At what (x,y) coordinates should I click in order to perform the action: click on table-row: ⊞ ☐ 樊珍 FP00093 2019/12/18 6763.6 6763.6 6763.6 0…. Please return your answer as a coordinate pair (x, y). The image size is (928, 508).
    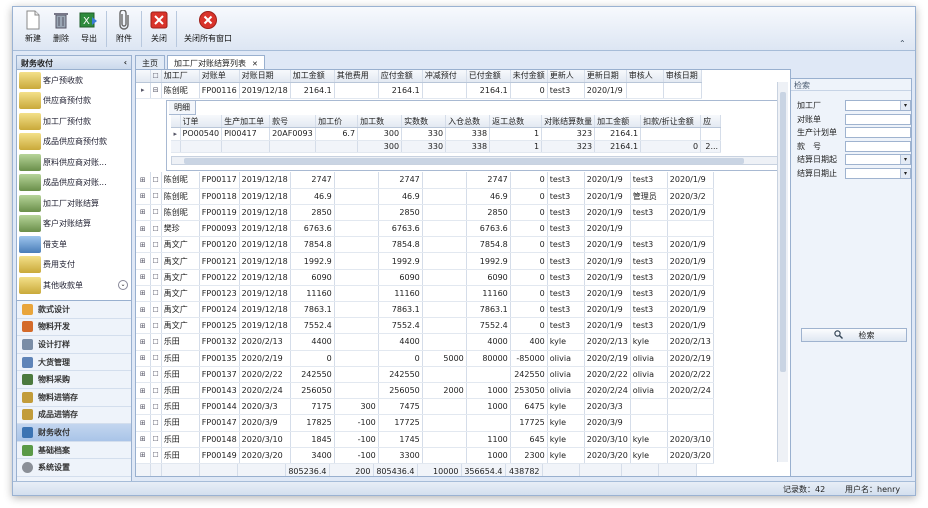
    Looking at the image, I should click on (425, 229).